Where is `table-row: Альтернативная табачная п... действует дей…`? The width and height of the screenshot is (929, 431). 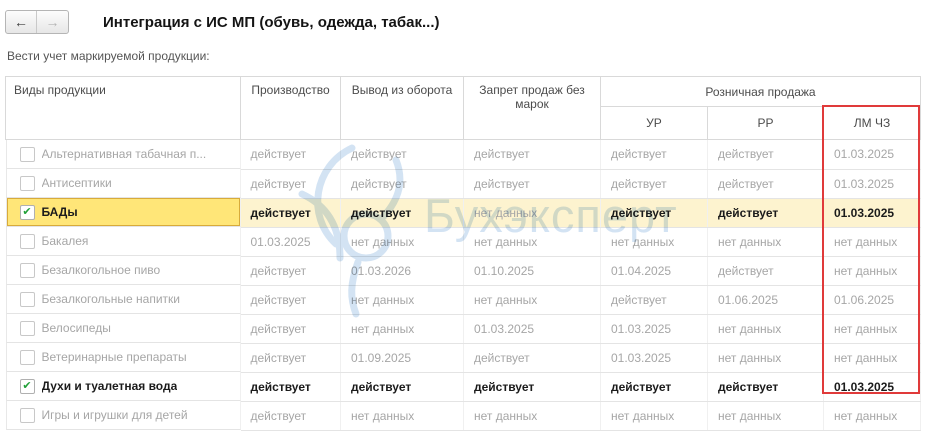
table-row: Альтернативная табачная п... действует дей… is located at coordinates (463, 154).